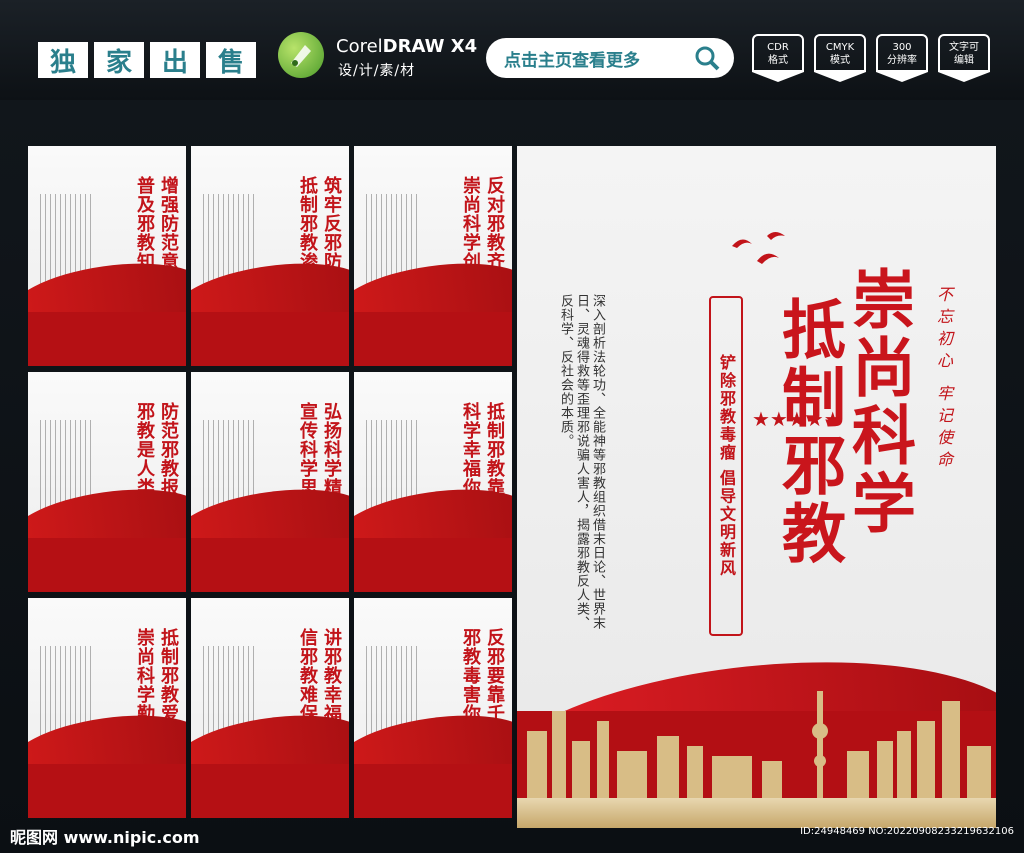 The image size is (1024, 853). I want to click on main-slogan: 不忘初心 牢记使命, so click(943, 380).